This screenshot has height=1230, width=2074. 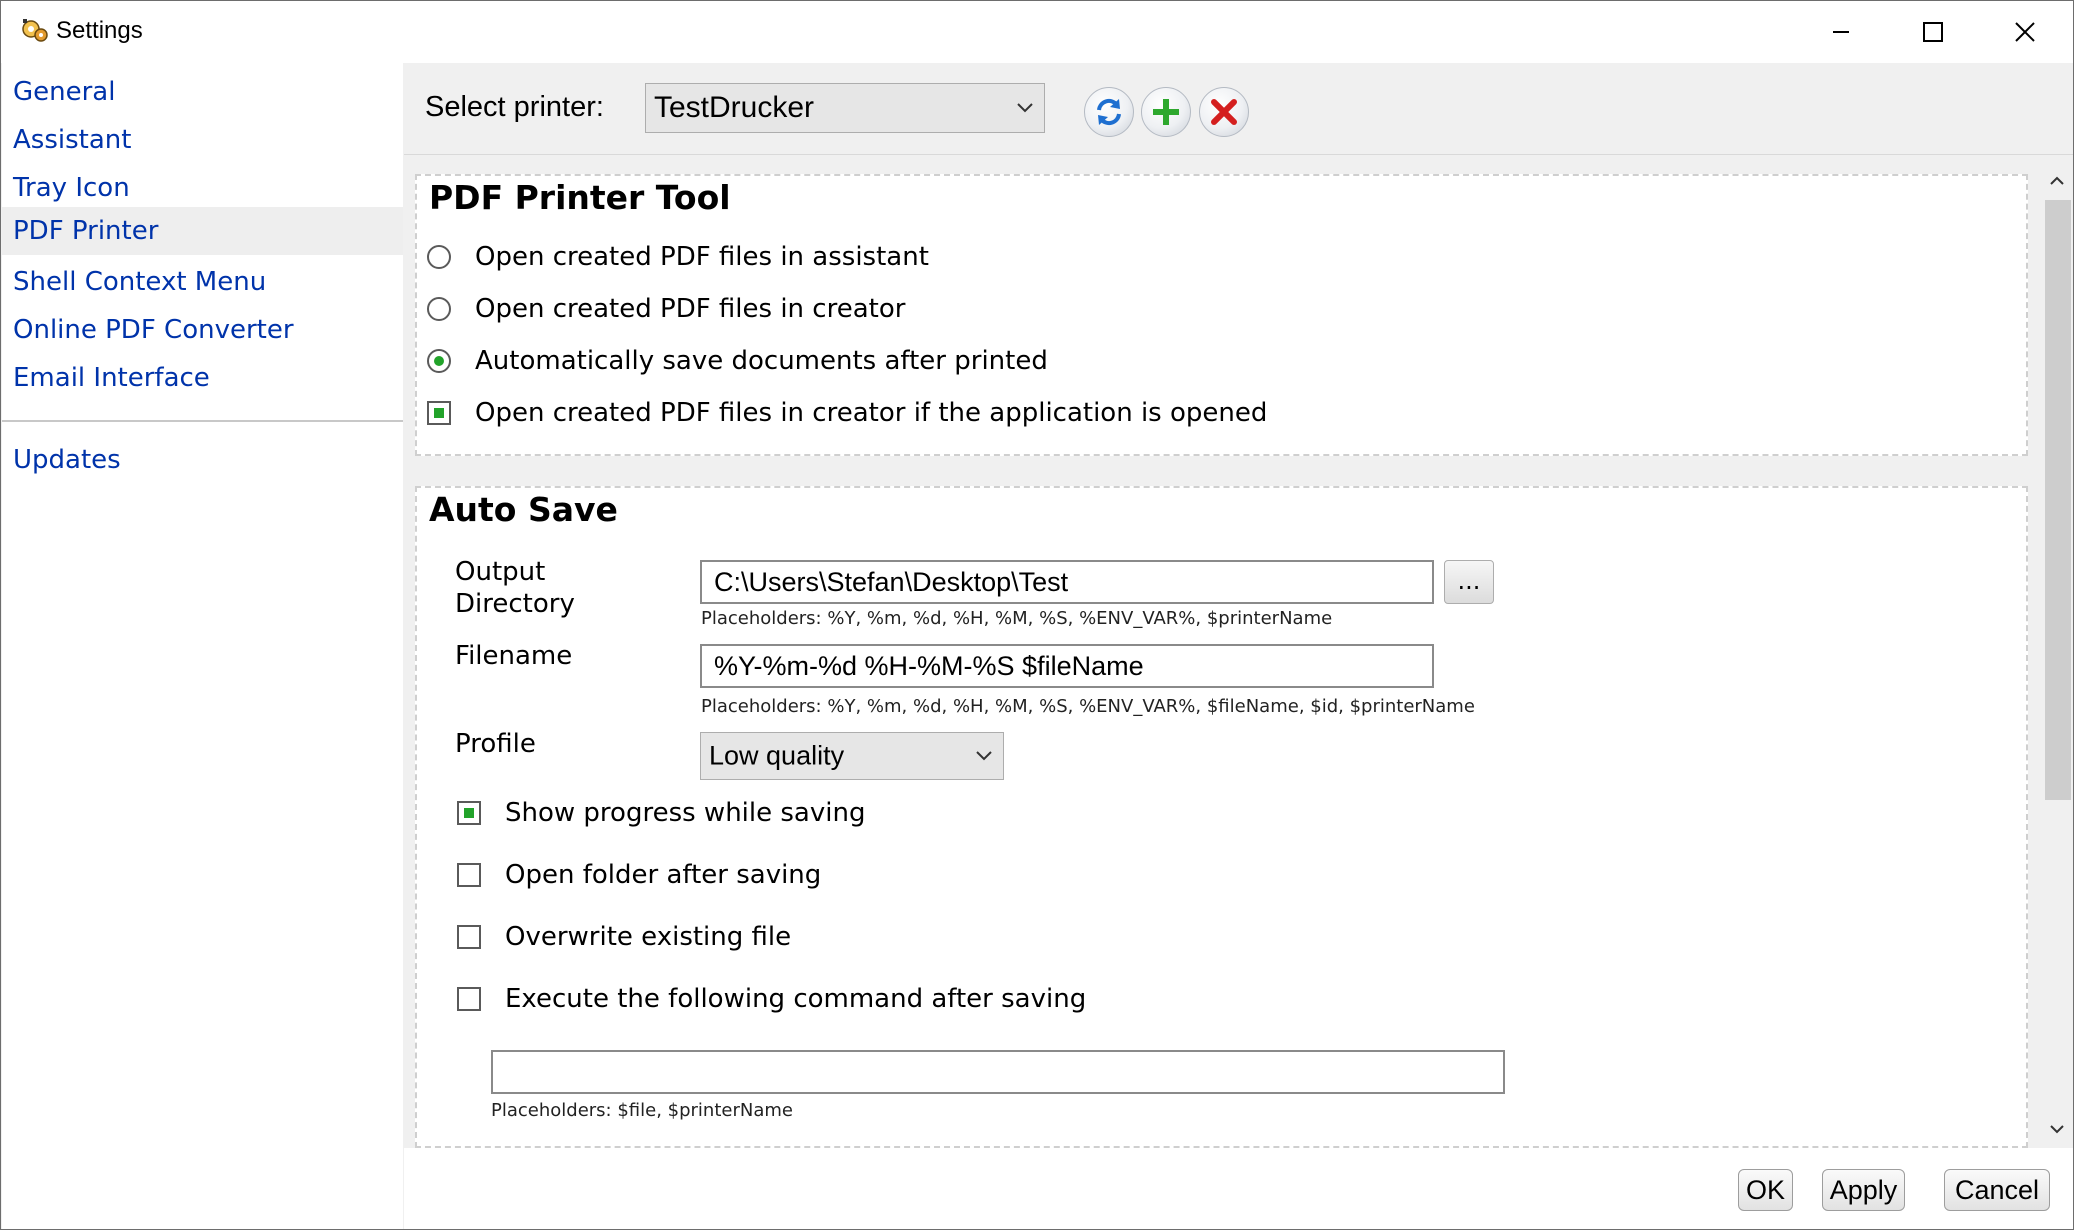 I want to click on cancel-button: Cancel, so click(x=1997, y=1190).